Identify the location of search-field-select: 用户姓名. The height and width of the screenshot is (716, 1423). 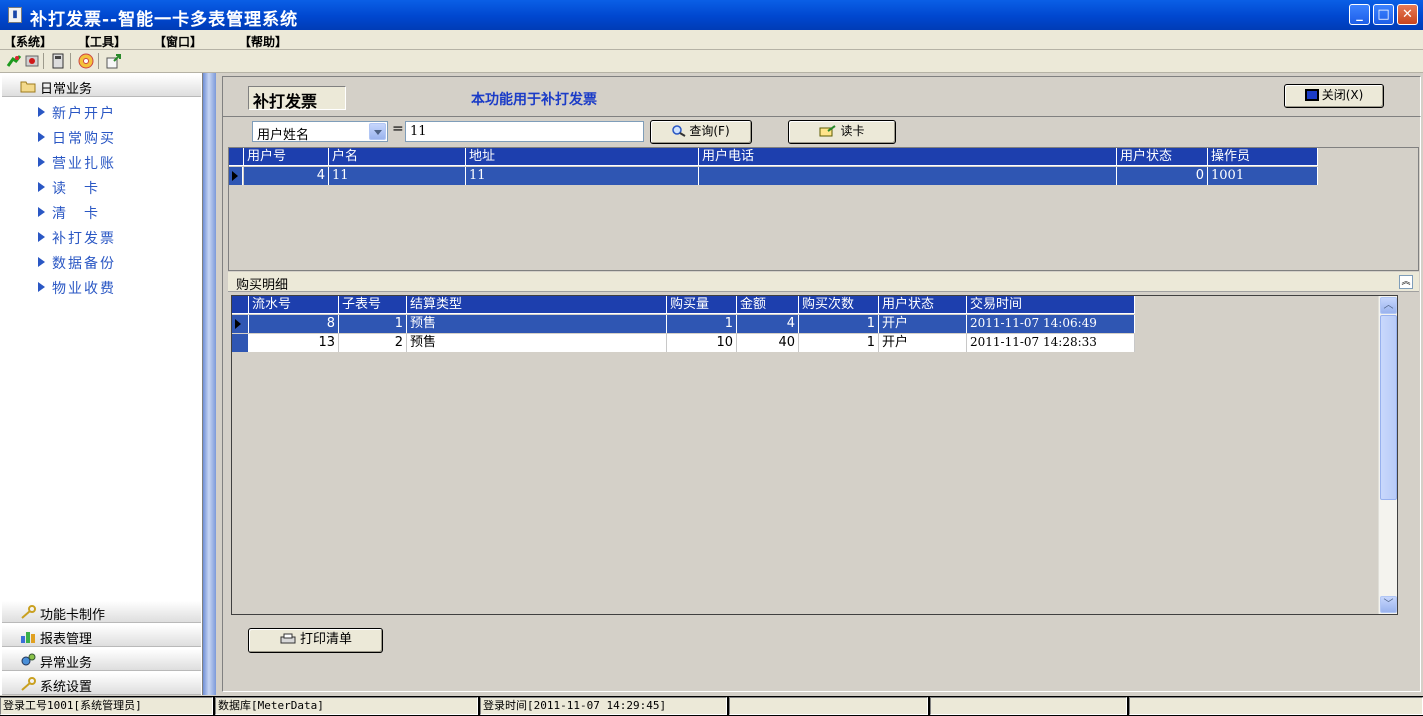
(320, 132).